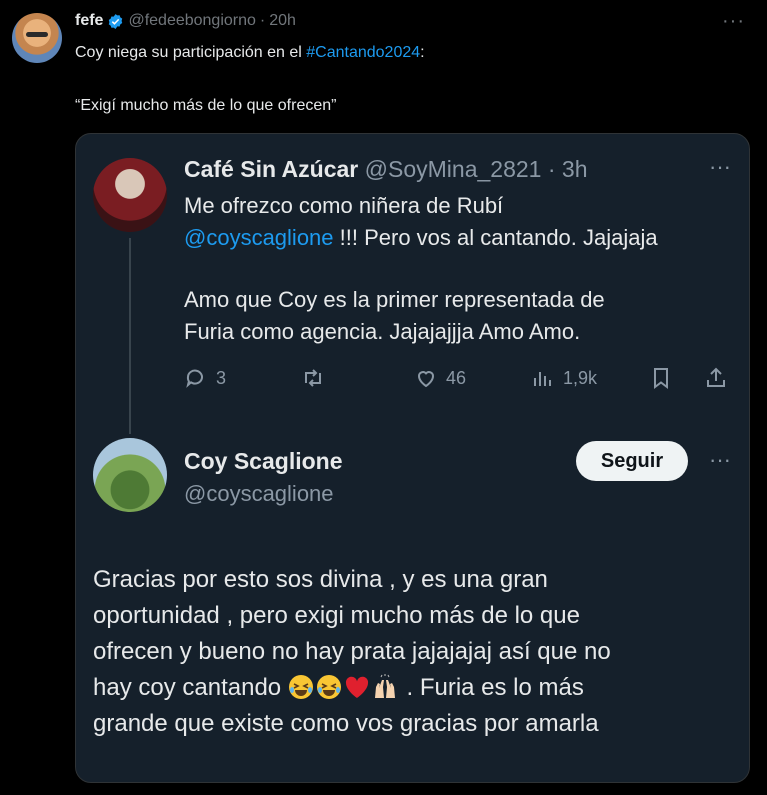 This screenshot has width=767, height=795. I want to click on tweet-text-part: :, so click(422, 52).